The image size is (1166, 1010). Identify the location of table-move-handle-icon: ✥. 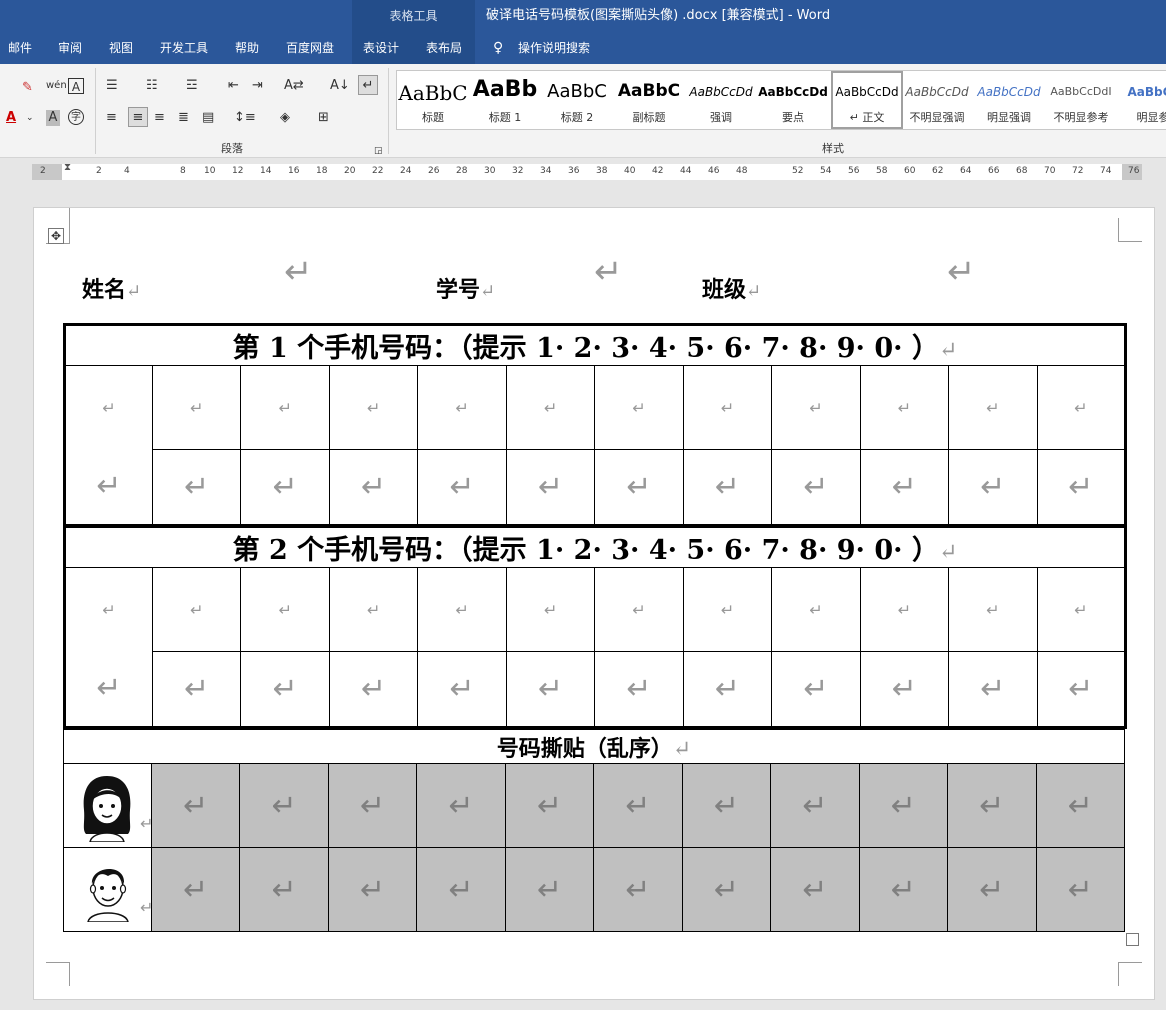
(56, 236).